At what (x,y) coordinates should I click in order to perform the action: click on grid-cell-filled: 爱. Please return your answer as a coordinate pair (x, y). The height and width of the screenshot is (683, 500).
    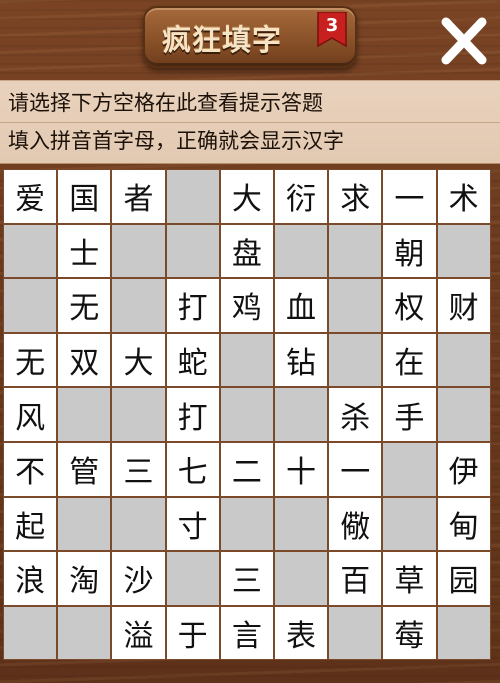
    Looking at the image, I should click on (30, 196).